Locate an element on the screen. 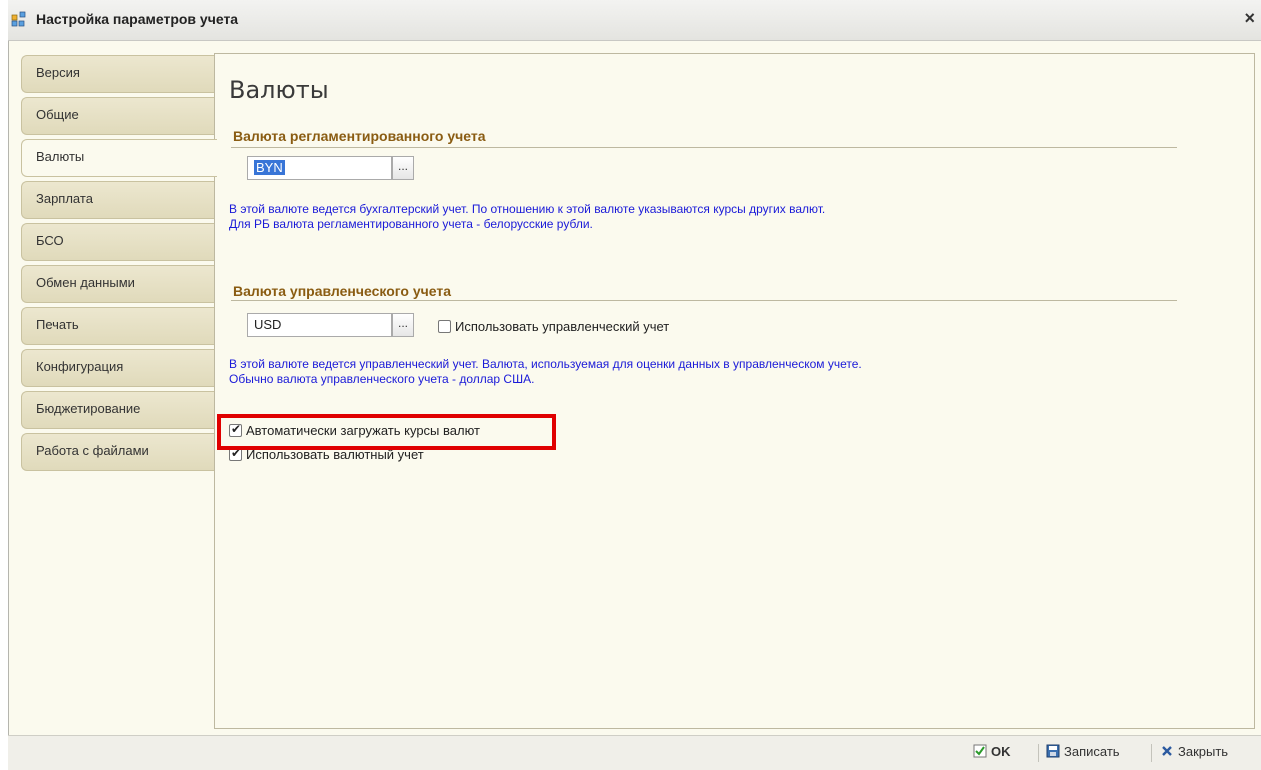 The width and height of the screenshot is (1261, 770). tab-salary: Зарплата is located at coordinates (118, 200).